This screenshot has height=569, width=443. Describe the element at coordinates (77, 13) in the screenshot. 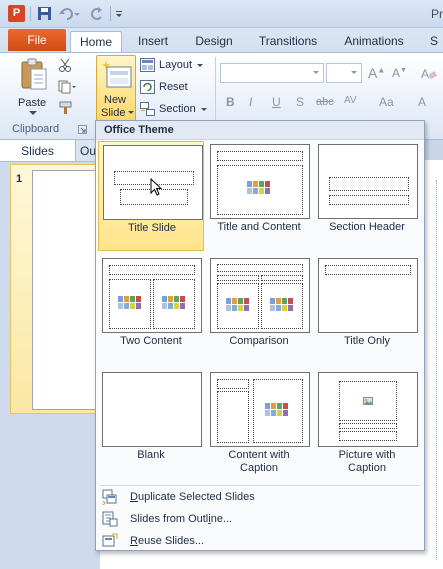

I see `undo-dropdown-icon` at that location.